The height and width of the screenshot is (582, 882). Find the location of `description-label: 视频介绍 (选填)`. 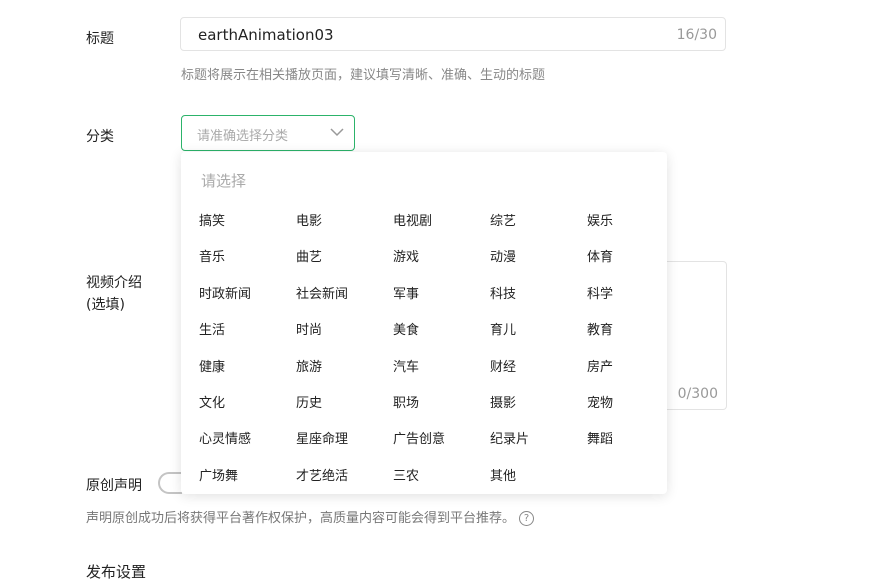

description-label: 视频介绍 (选填) is located at coordinates (114, 294).